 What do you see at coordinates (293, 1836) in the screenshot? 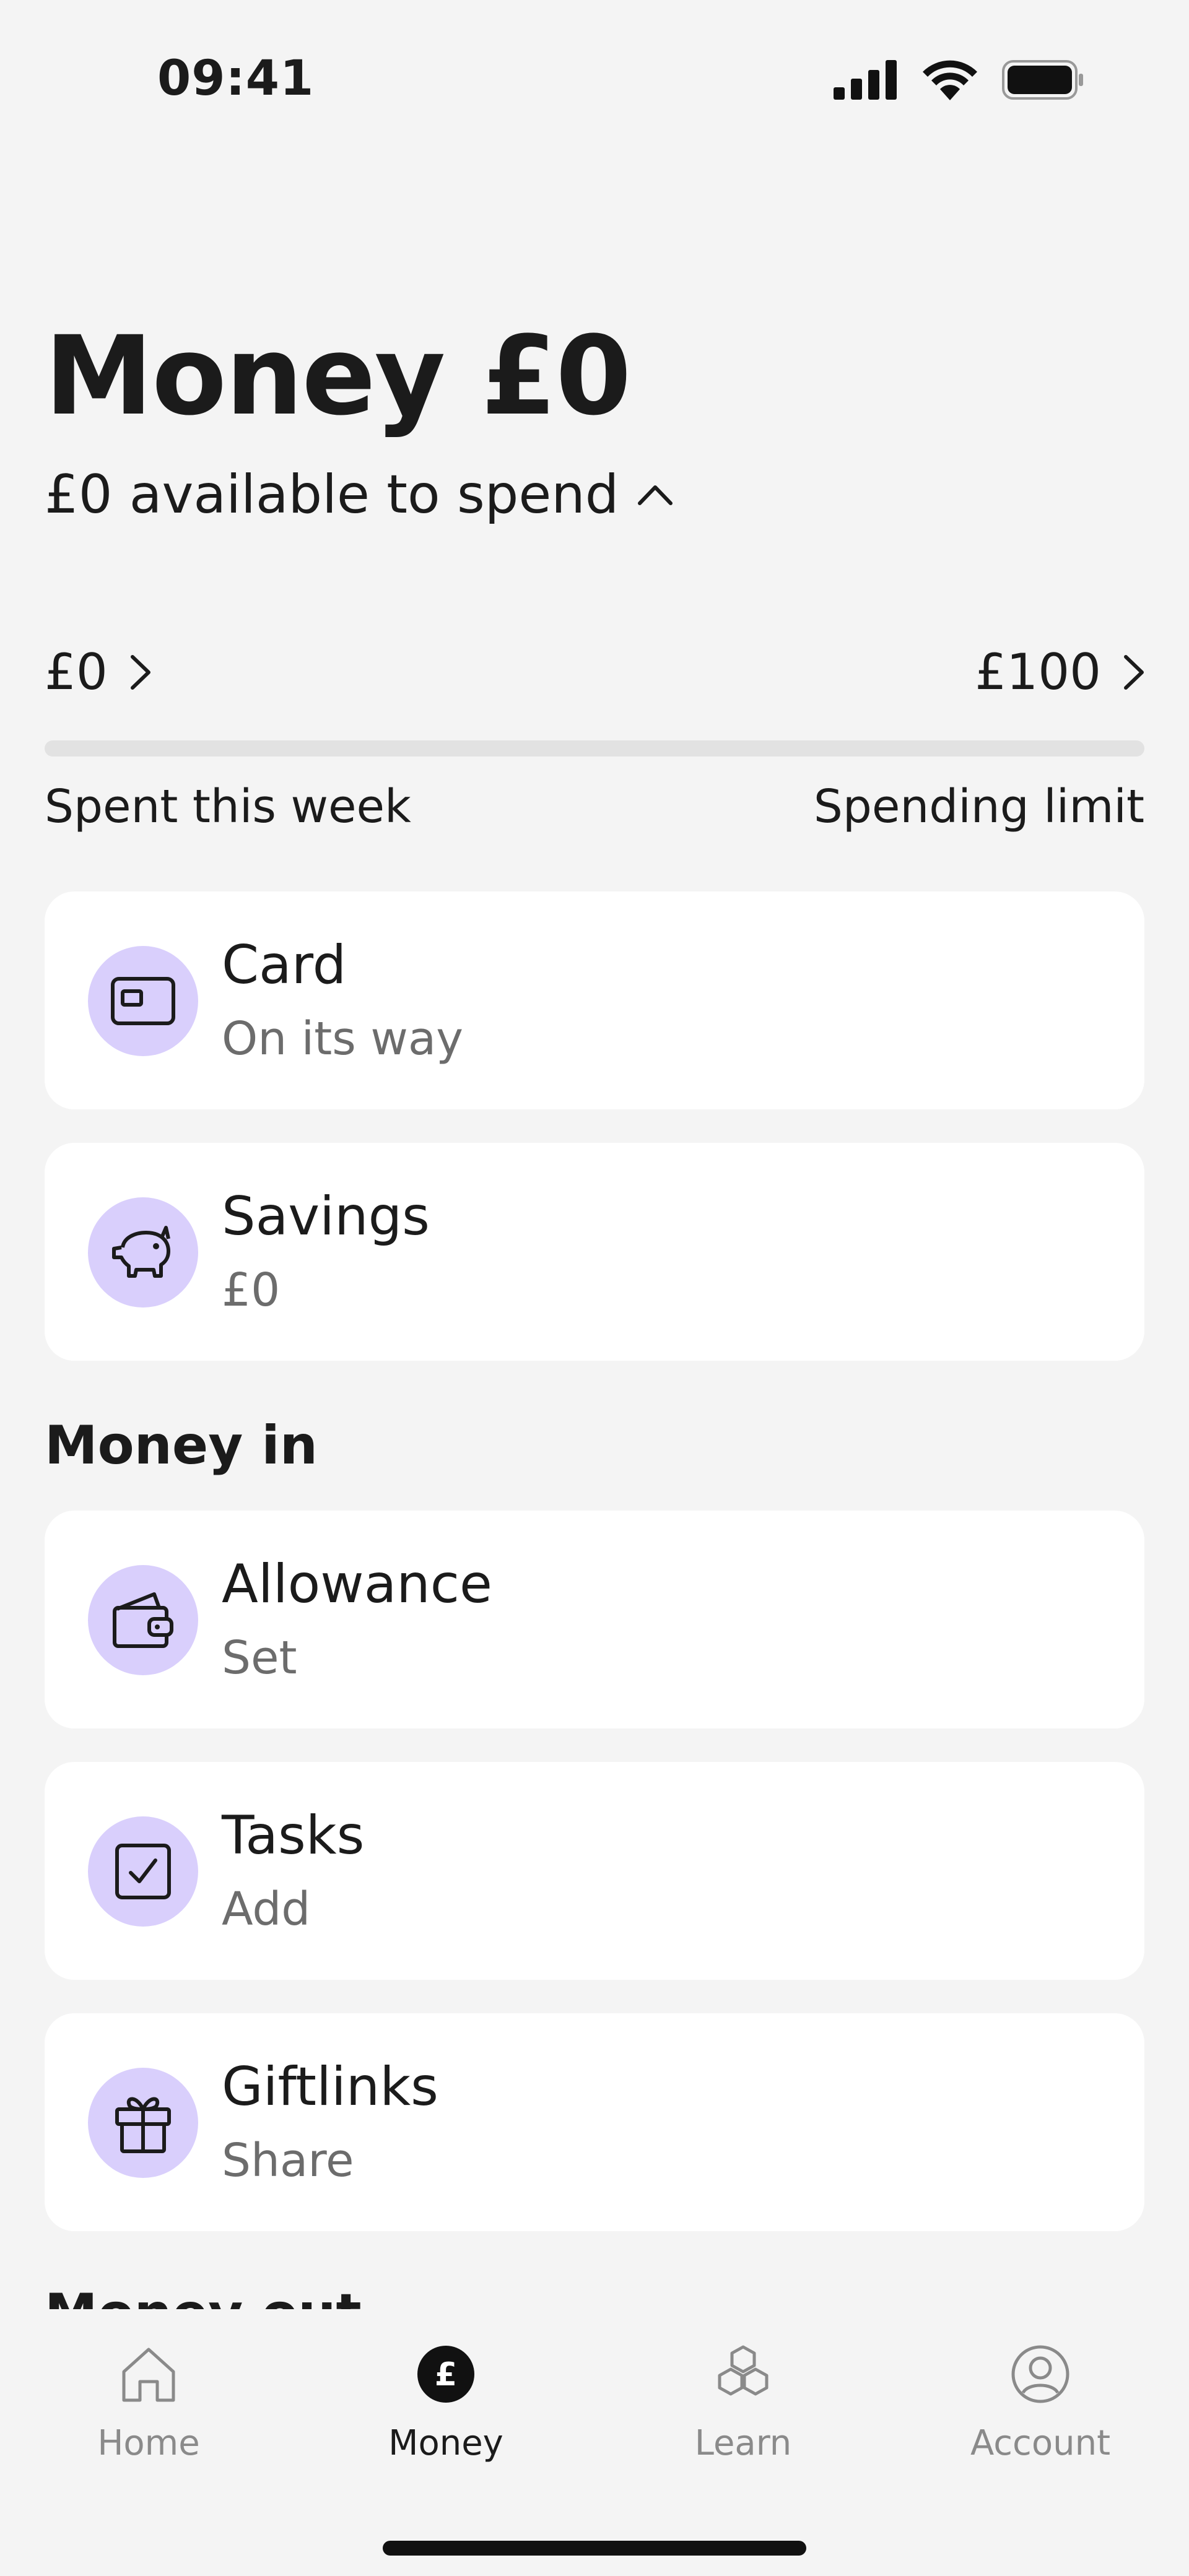
I see `tasks-title: Tasks` at bounding box center [293, 1836].